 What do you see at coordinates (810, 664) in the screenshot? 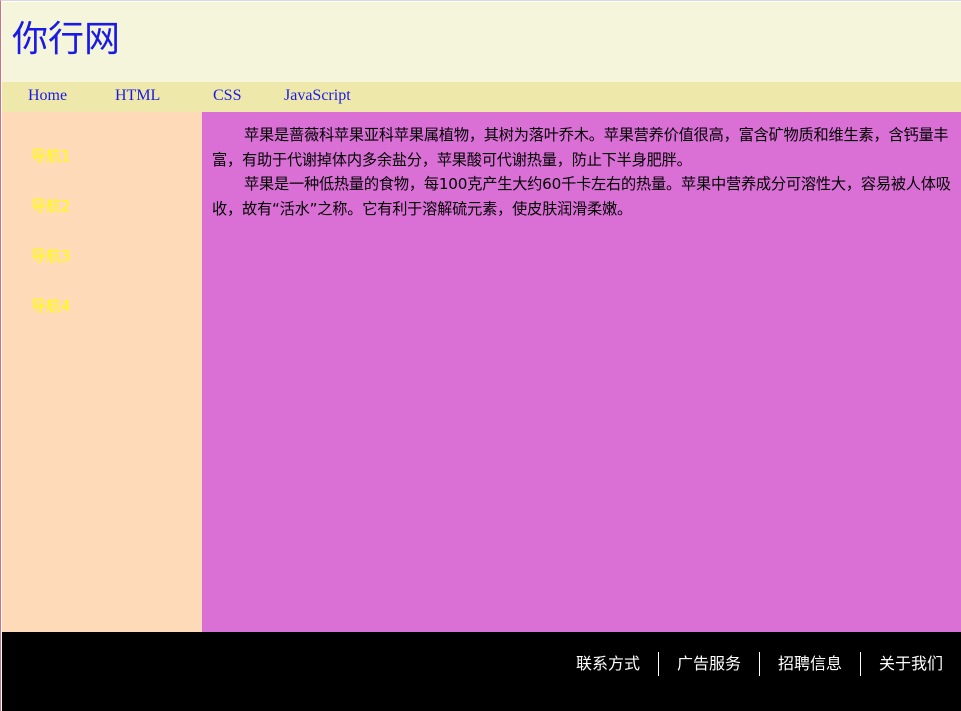
I see `footer-link-jobs: 招聘信息` at bounding box center [810, 664].